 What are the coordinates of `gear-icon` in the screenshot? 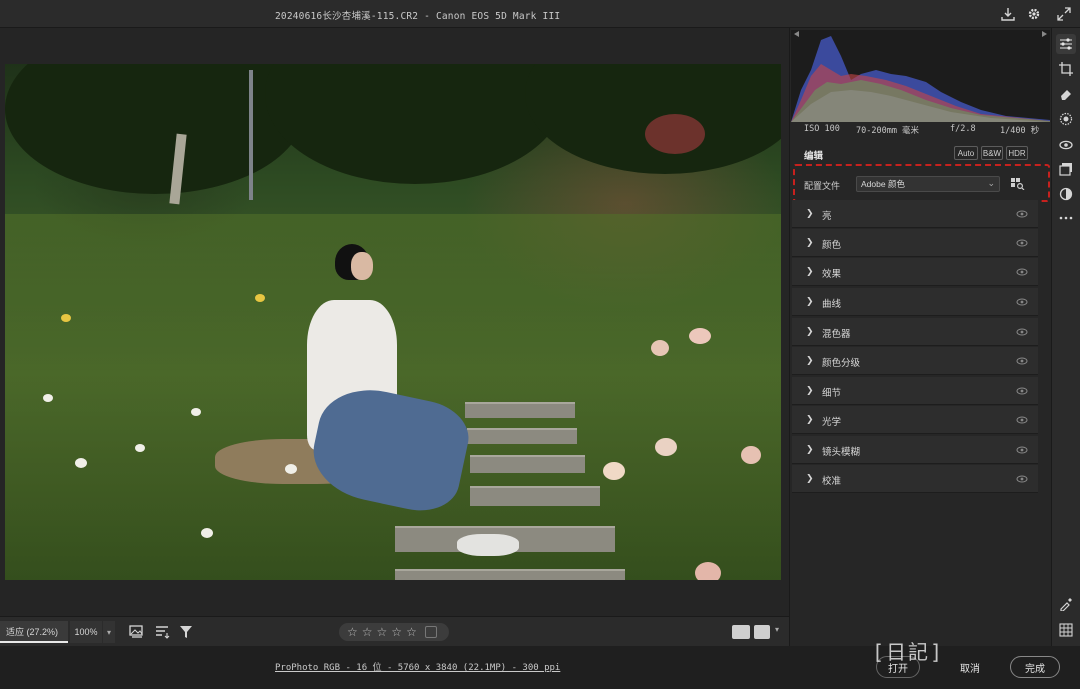 It's located at (1034, 14).